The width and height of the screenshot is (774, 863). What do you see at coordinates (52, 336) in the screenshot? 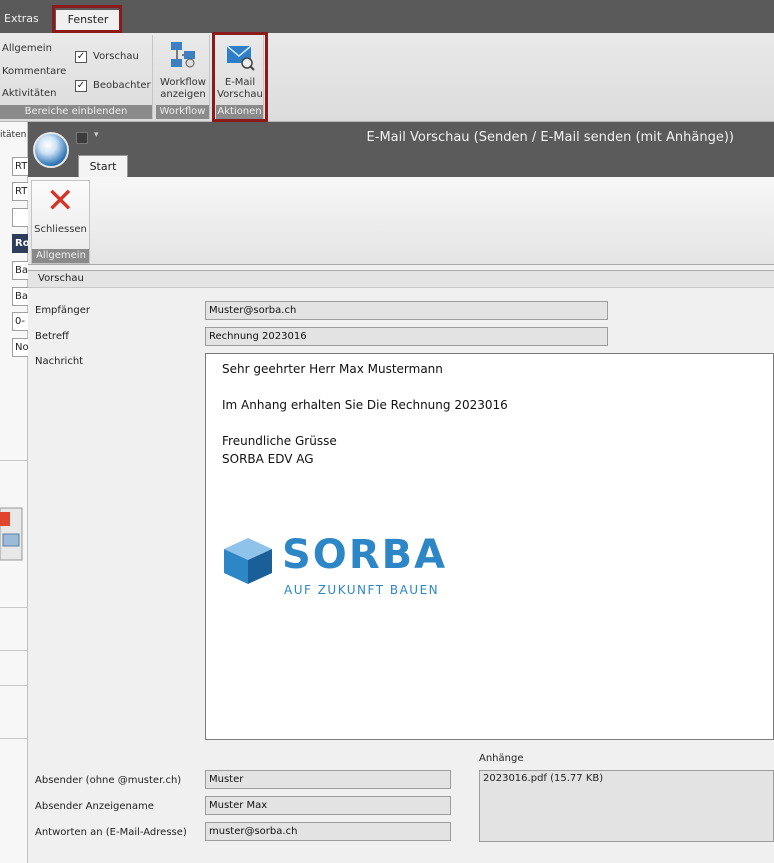
I see `betreff-label: Betreff` at bounding box center [52, 336].